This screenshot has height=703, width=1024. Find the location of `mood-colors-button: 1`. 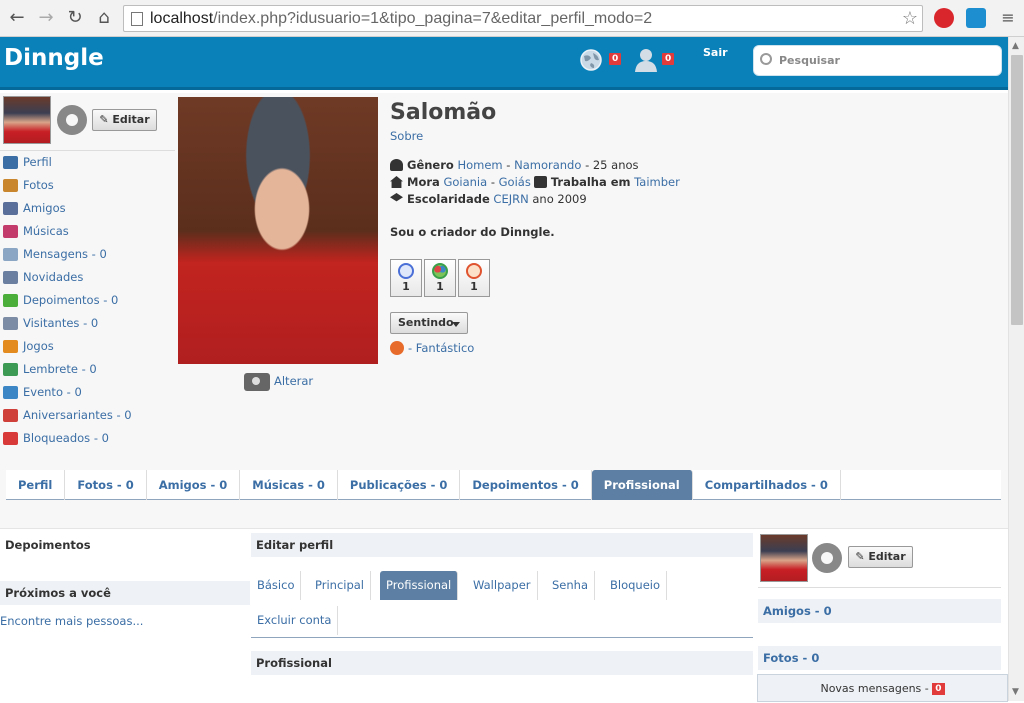

mood-colors-button: 1 is located at coordinates (440, 278).